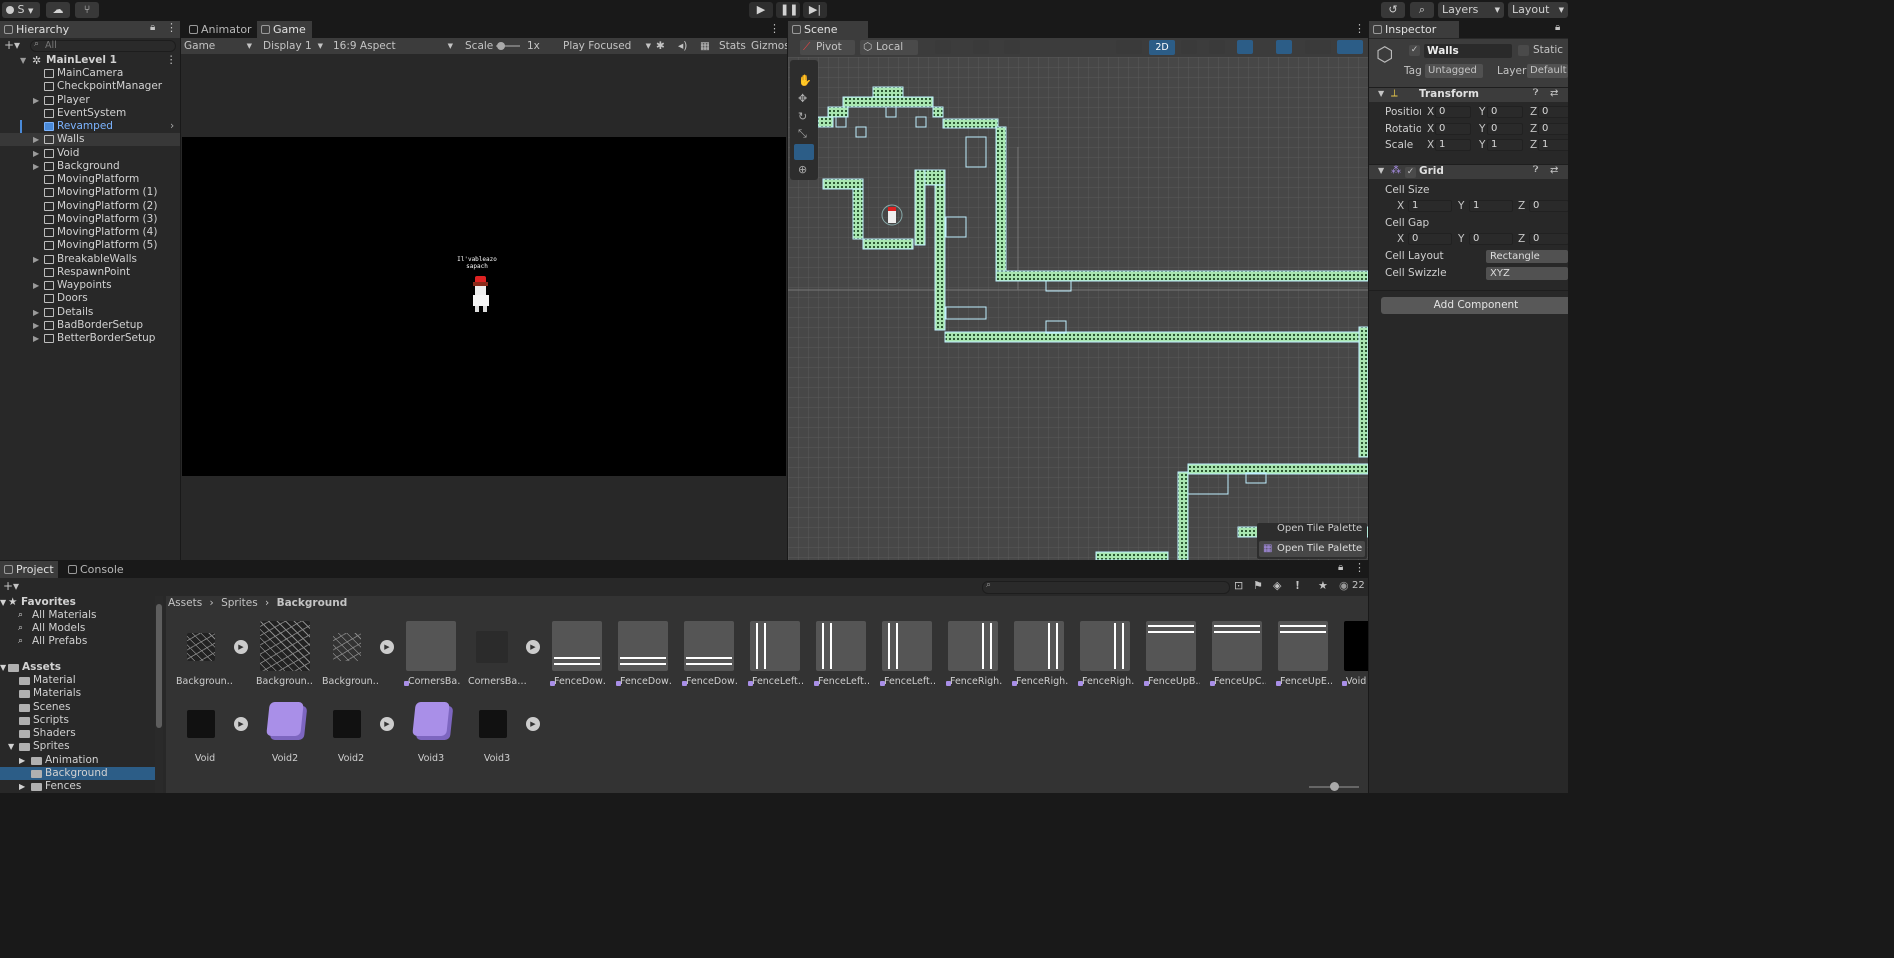  Describe the element at coordinates (21, 10) in the screenshot. I see `account-button: S ▼` at that location.